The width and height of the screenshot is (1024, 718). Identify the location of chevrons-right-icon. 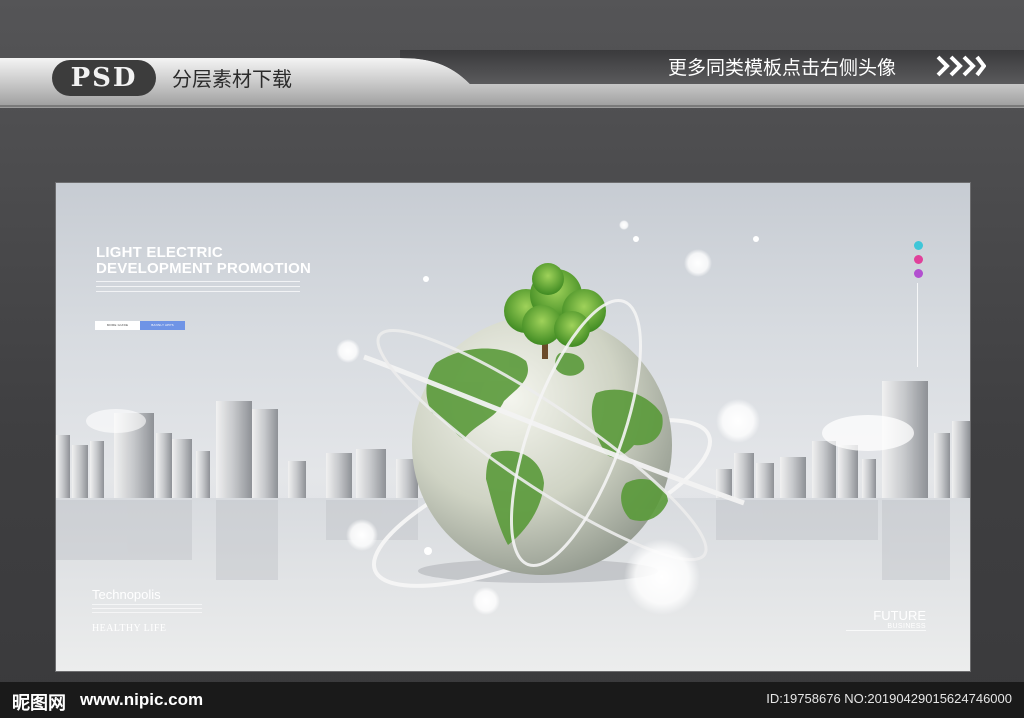
(961, 66).